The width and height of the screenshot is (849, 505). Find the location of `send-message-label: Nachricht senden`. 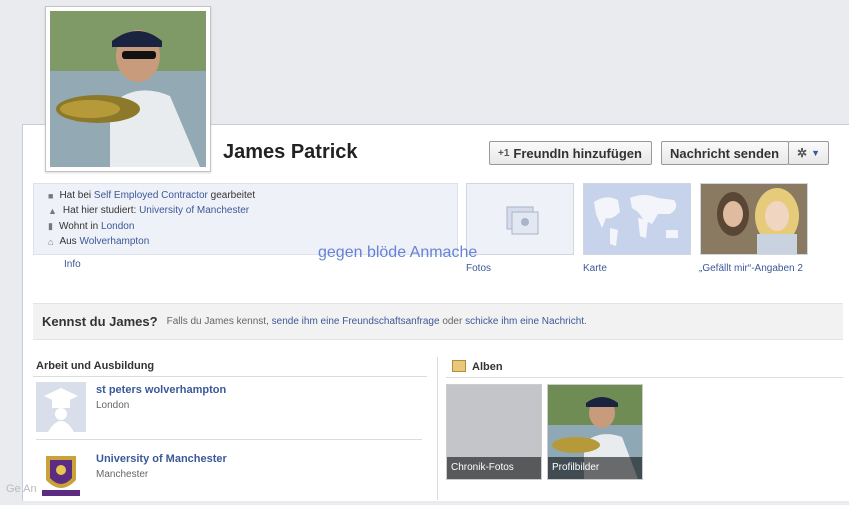

send-message-label: Nachricht senden is located at coordinates (725, 153).